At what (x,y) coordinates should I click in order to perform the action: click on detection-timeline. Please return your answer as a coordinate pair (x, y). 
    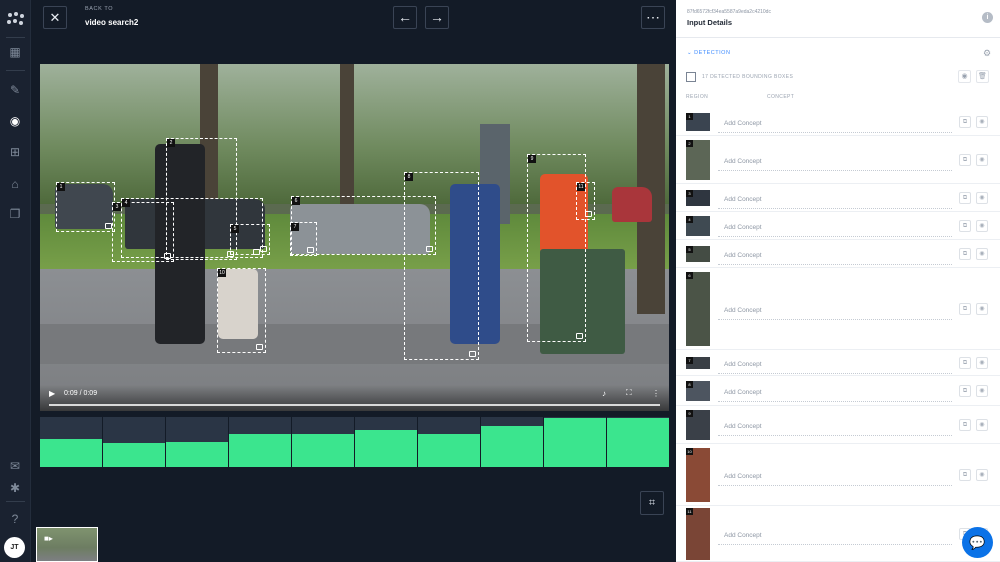
    Looking at the image, I should click on (354, 442).